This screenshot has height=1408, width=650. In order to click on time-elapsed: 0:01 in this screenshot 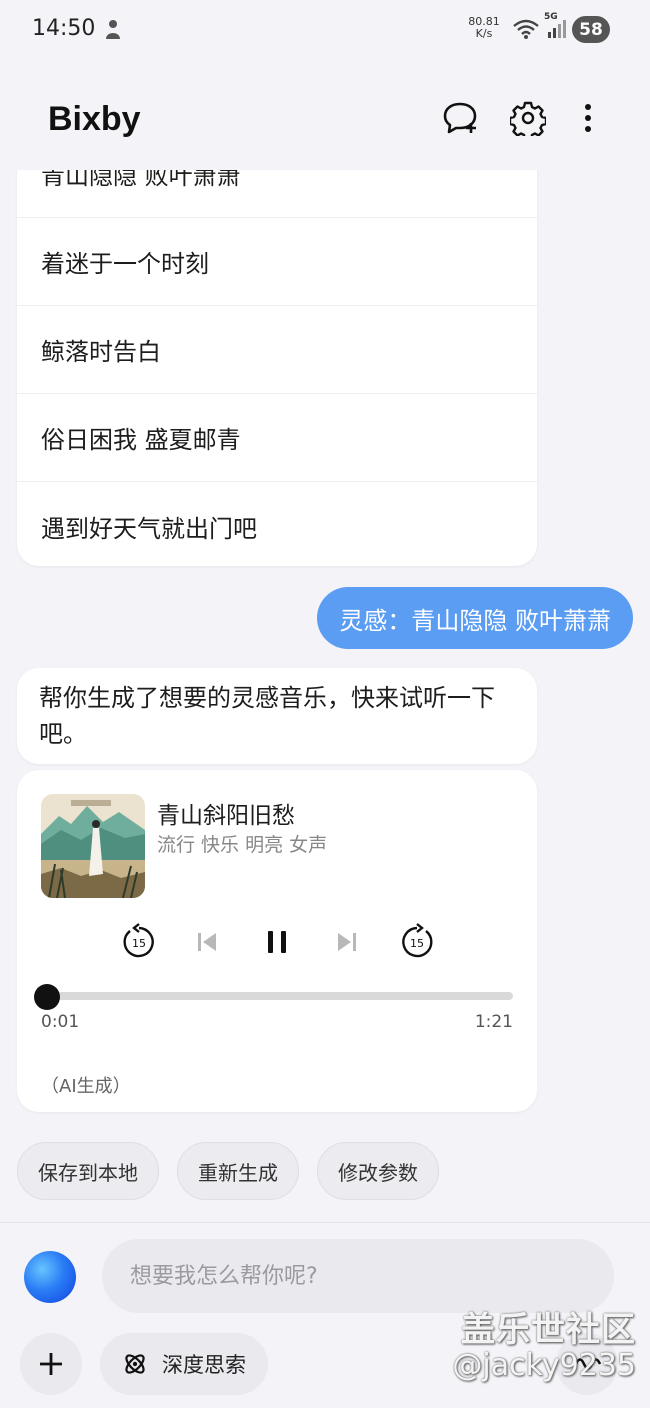, I will do `click(60, 1022)`.